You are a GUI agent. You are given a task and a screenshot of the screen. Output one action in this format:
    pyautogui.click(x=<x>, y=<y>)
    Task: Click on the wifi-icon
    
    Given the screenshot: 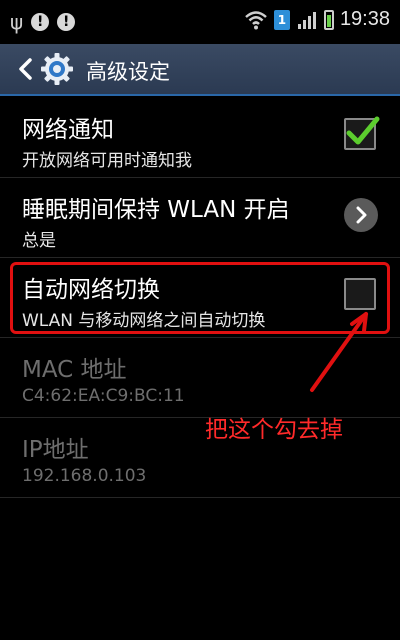 What is the action you would take?
    pyautogui.click(x=256, y=19)
    